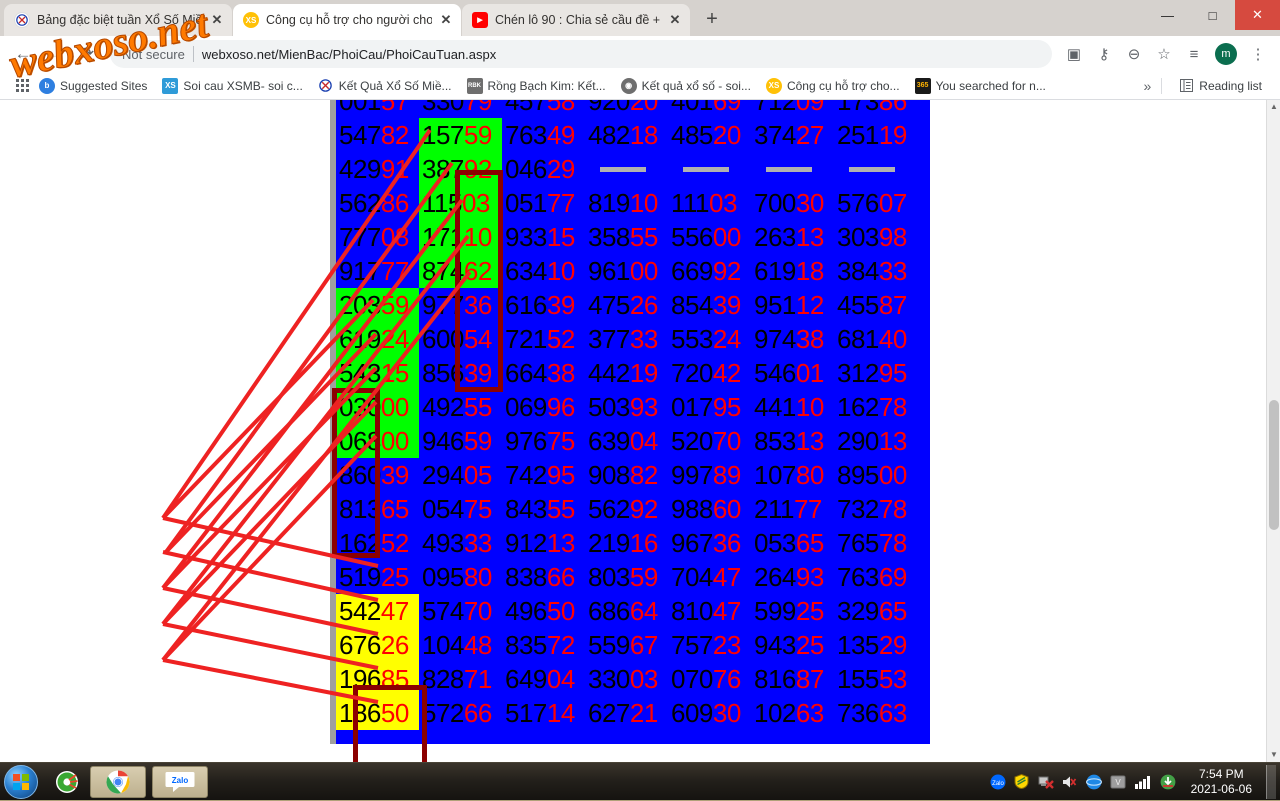 The height and width of the screenshot is (801, 1280). I want to click on cell-head-digits: 553, so click(692, 339).